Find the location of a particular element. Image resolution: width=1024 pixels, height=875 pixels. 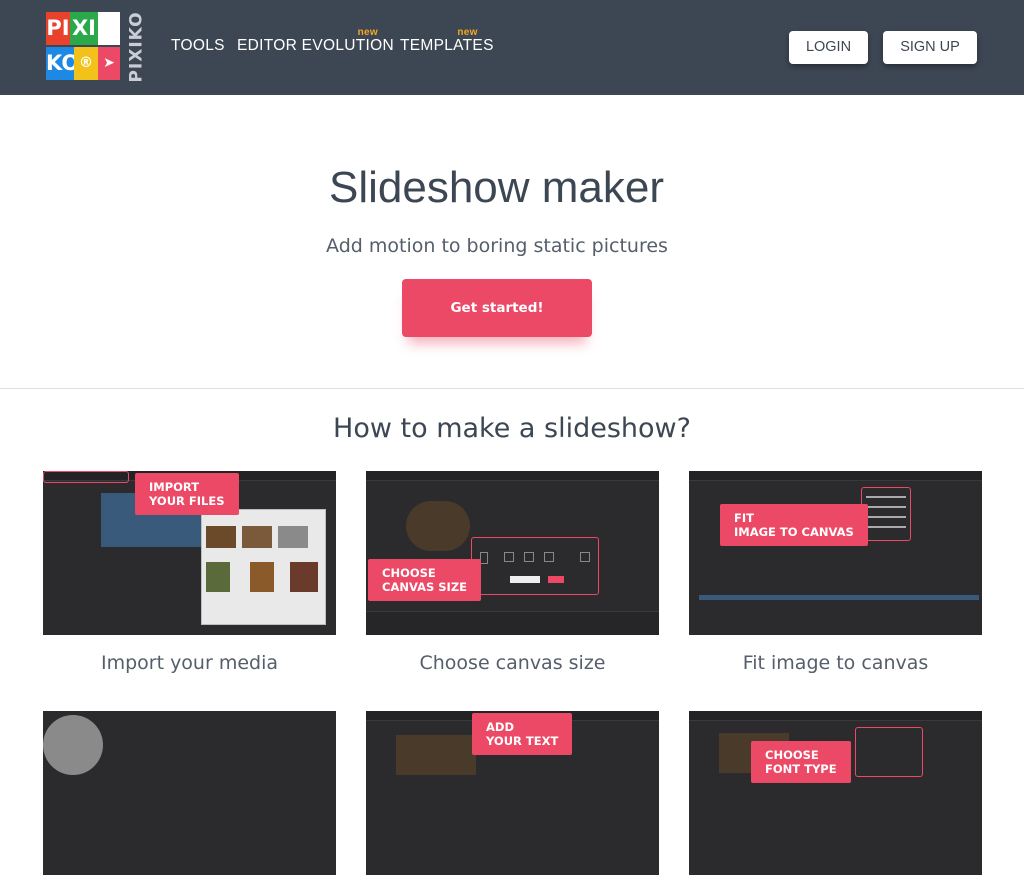

file-dialog is located at coordinates (263, 567).